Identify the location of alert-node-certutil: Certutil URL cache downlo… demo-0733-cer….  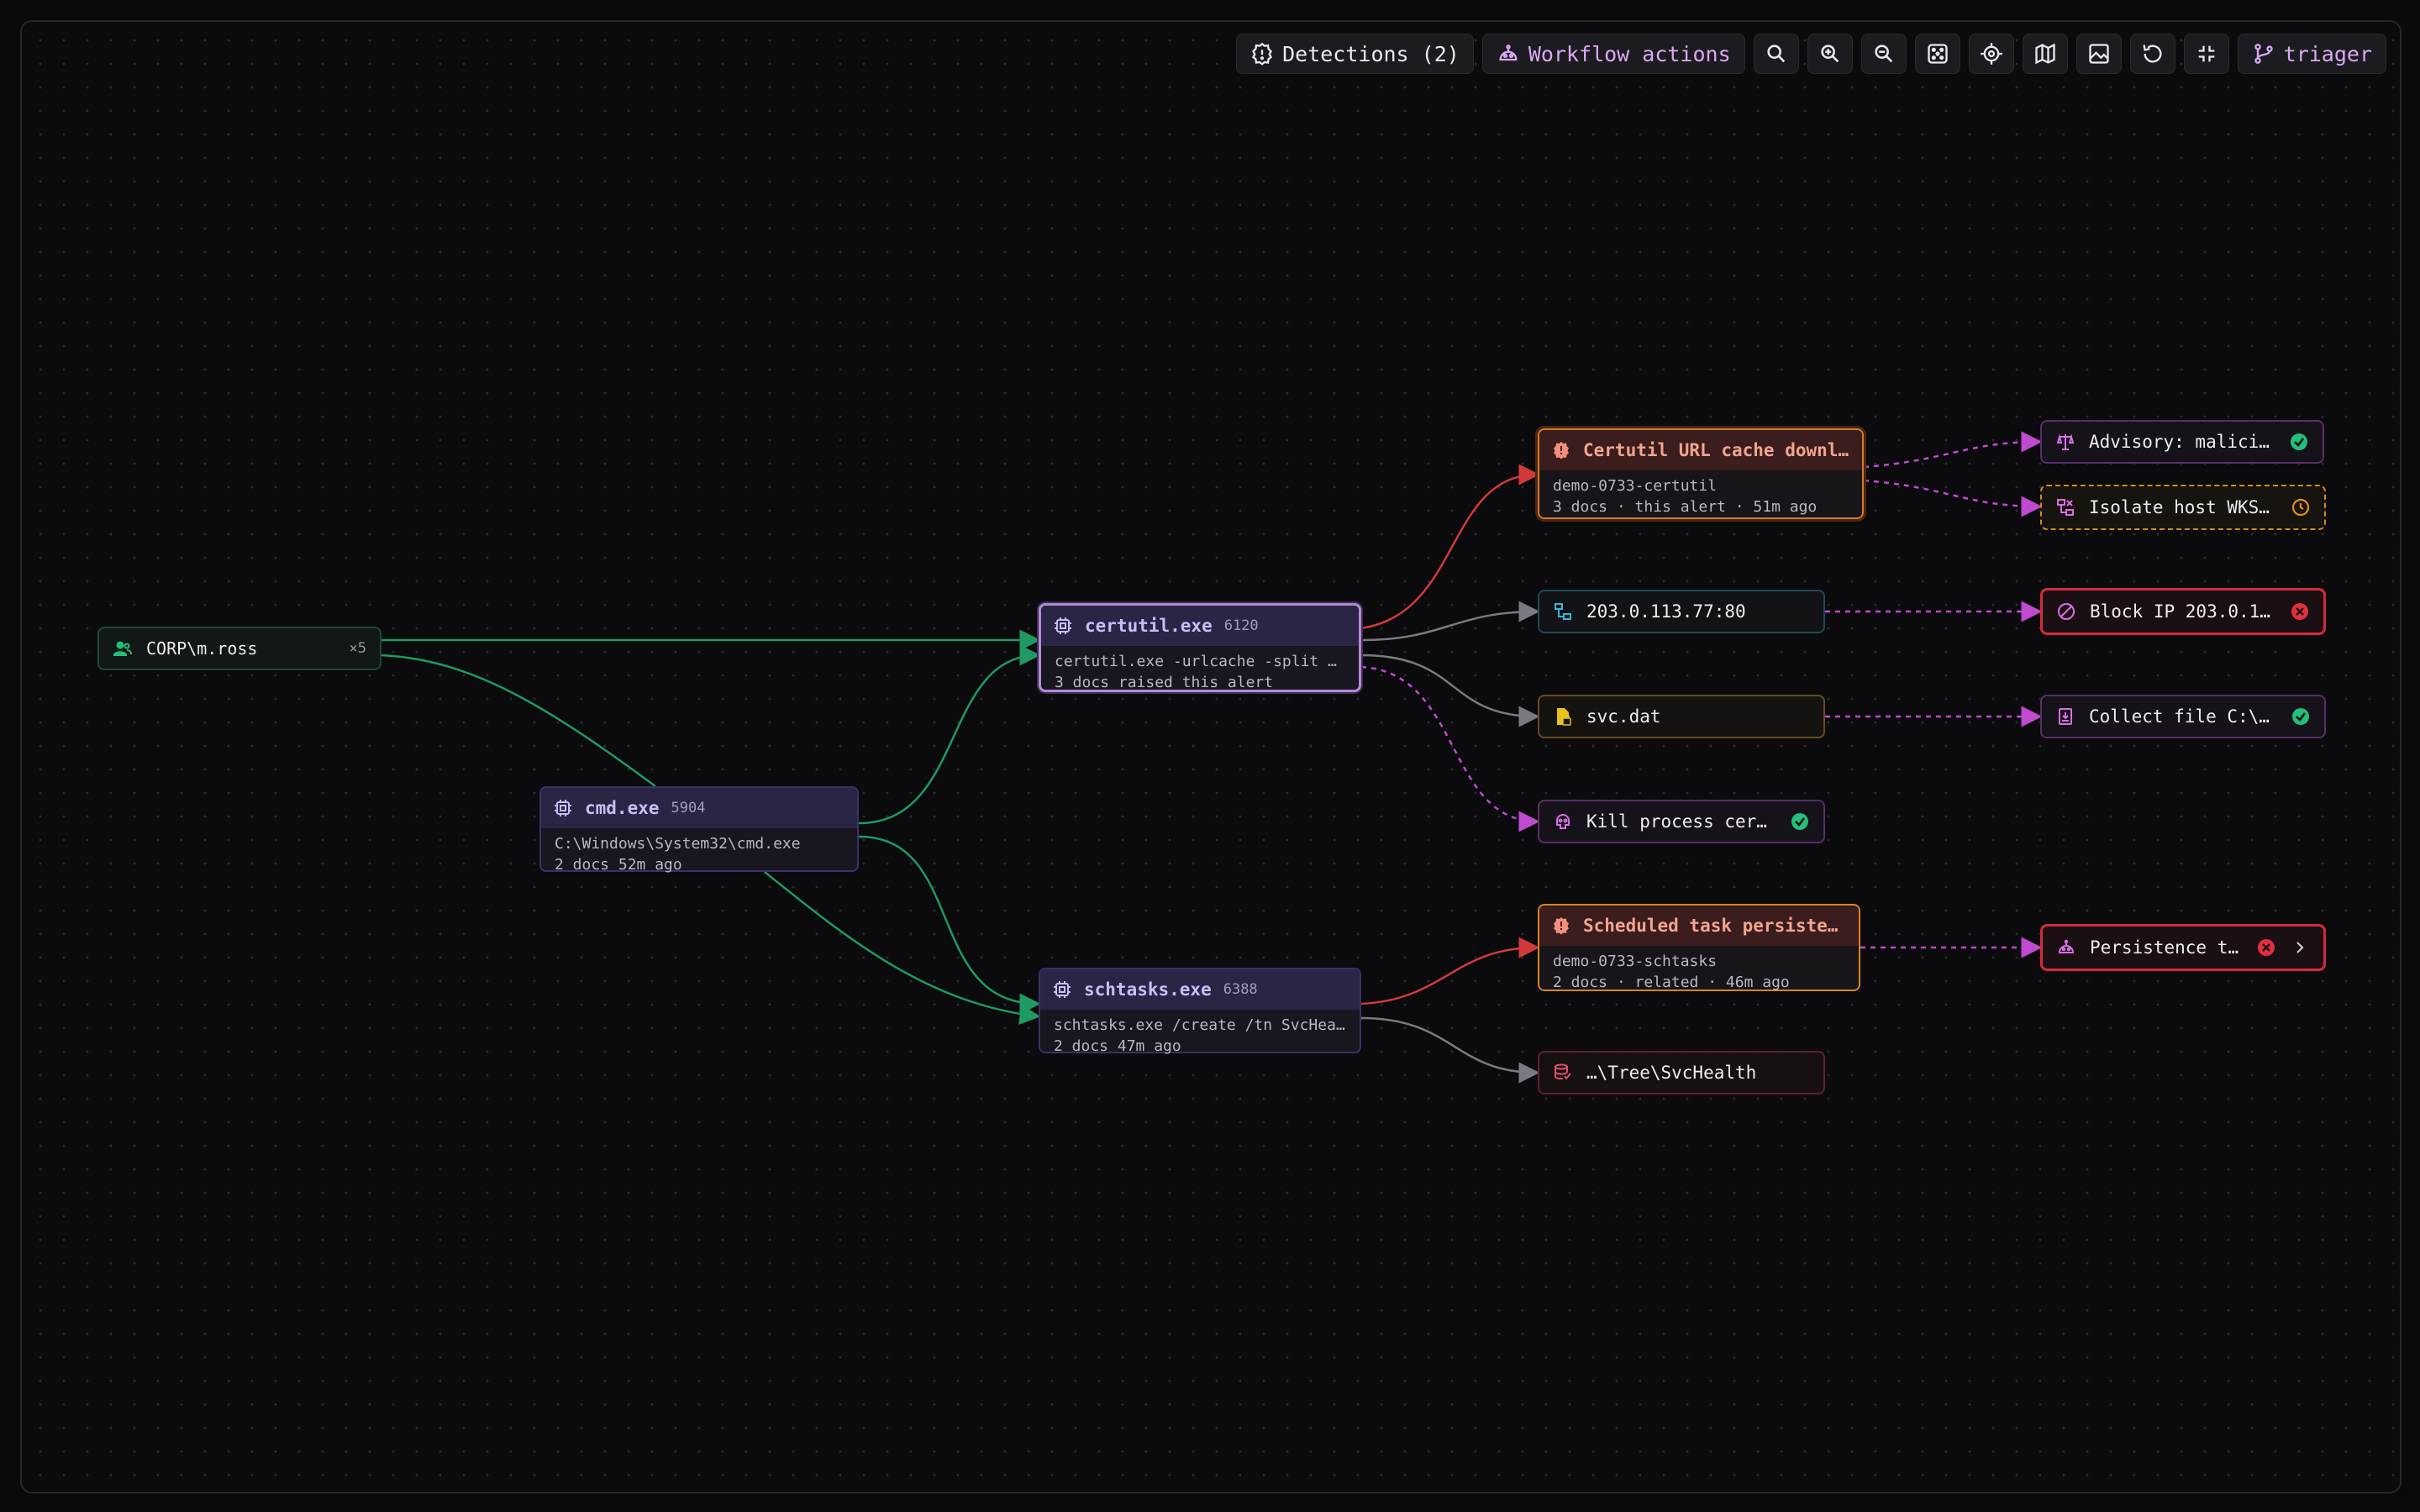
(1701, 473).